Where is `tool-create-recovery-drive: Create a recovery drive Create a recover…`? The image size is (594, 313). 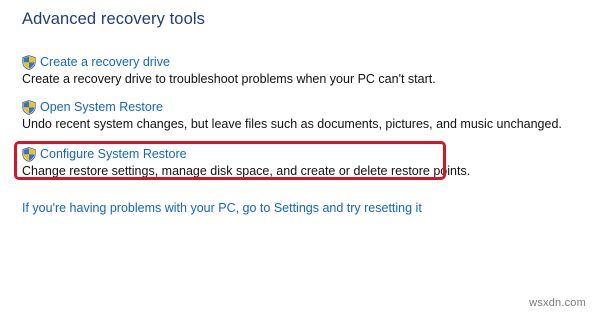
tool-create-recovery-drive: Create a recovery drive Create a recover… is located at coordinates (229, 71).